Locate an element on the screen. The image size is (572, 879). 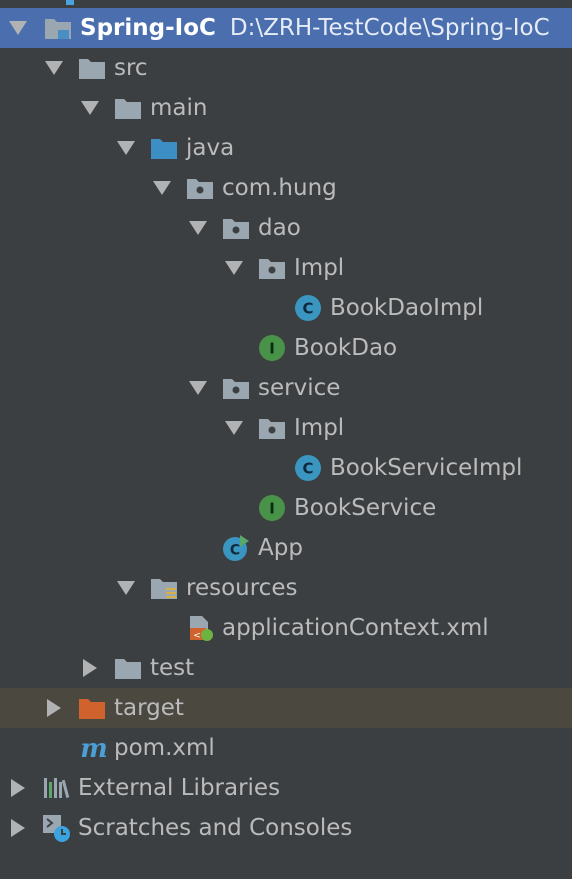
tree-row-dao: dao is located at coordinates (286, 228).